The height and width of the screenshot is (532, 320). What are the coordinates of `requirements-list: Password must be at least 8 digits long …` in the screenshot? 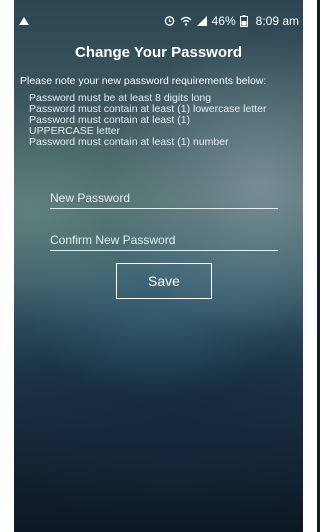 It's located at (158, 120).